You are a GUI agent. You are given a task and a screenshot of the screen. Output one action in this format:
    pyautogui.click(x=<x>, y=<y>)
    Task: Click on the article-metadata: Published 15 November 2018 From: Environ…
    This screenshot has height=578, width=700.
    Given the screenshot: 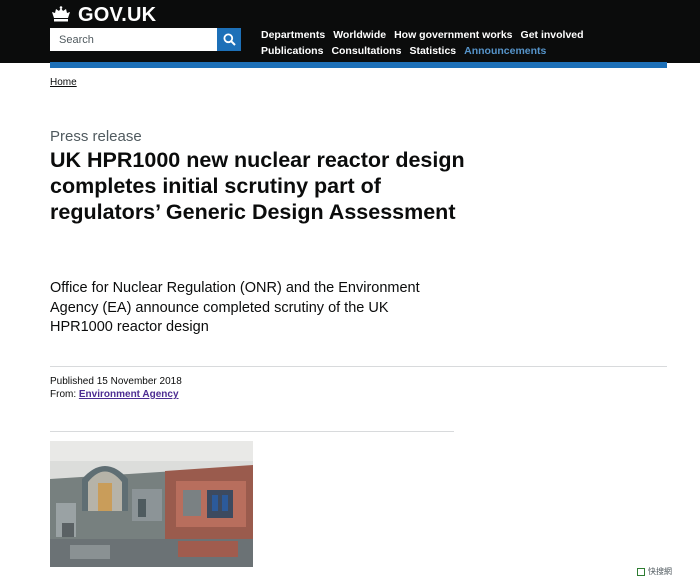 What is the action you would take?
    pyautogui.click(x=116, y=388)
    